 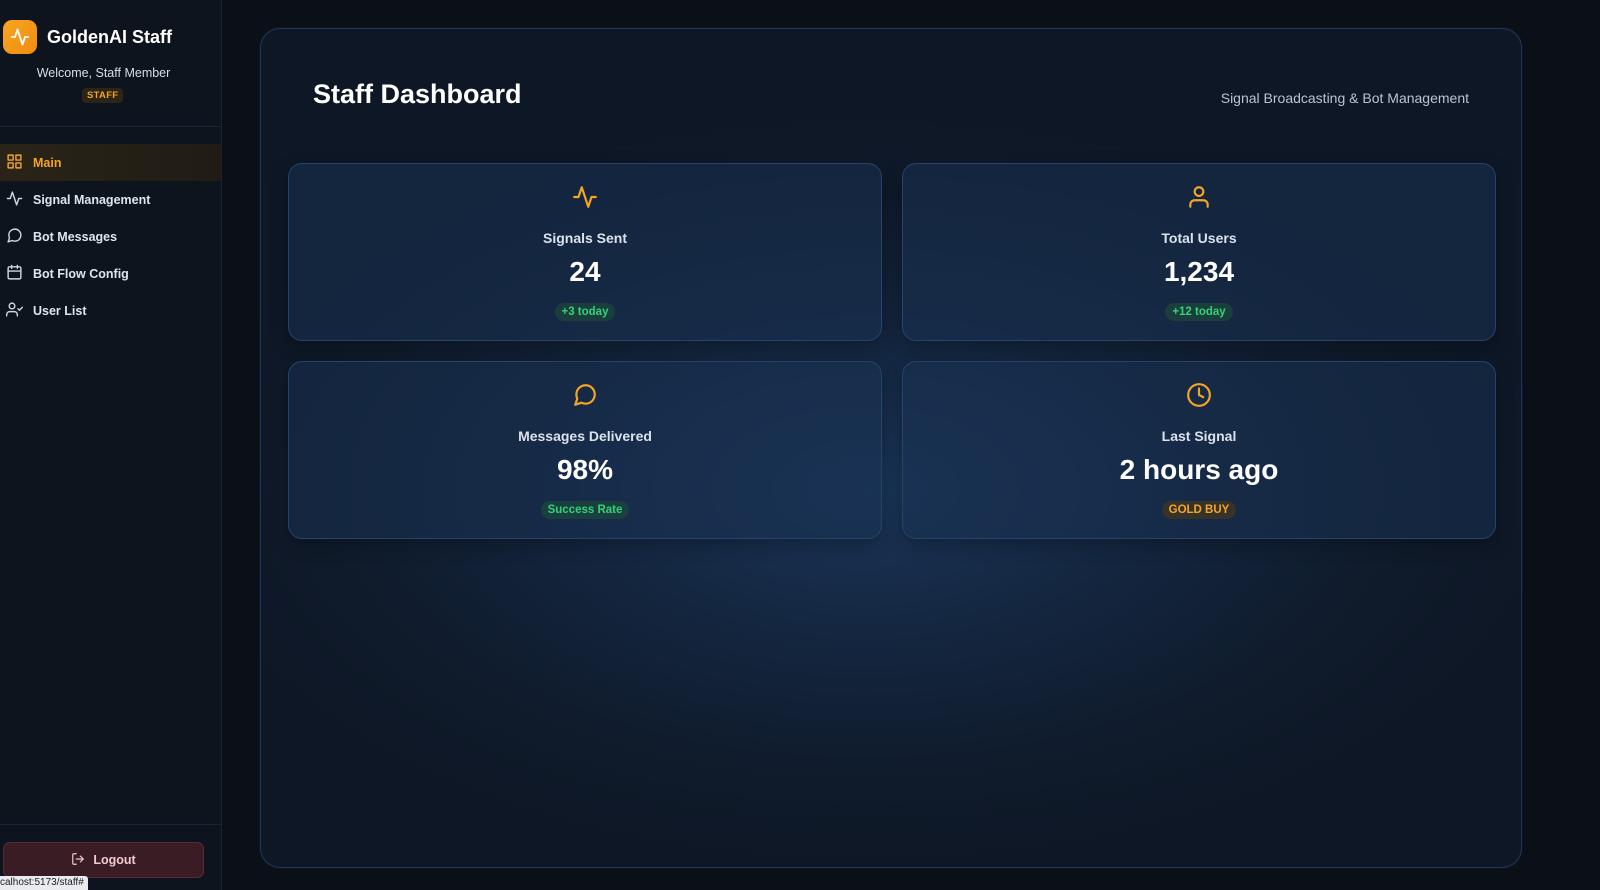 I want to click on stat-value: 2 hours ago, so click(x=1199, y=469).